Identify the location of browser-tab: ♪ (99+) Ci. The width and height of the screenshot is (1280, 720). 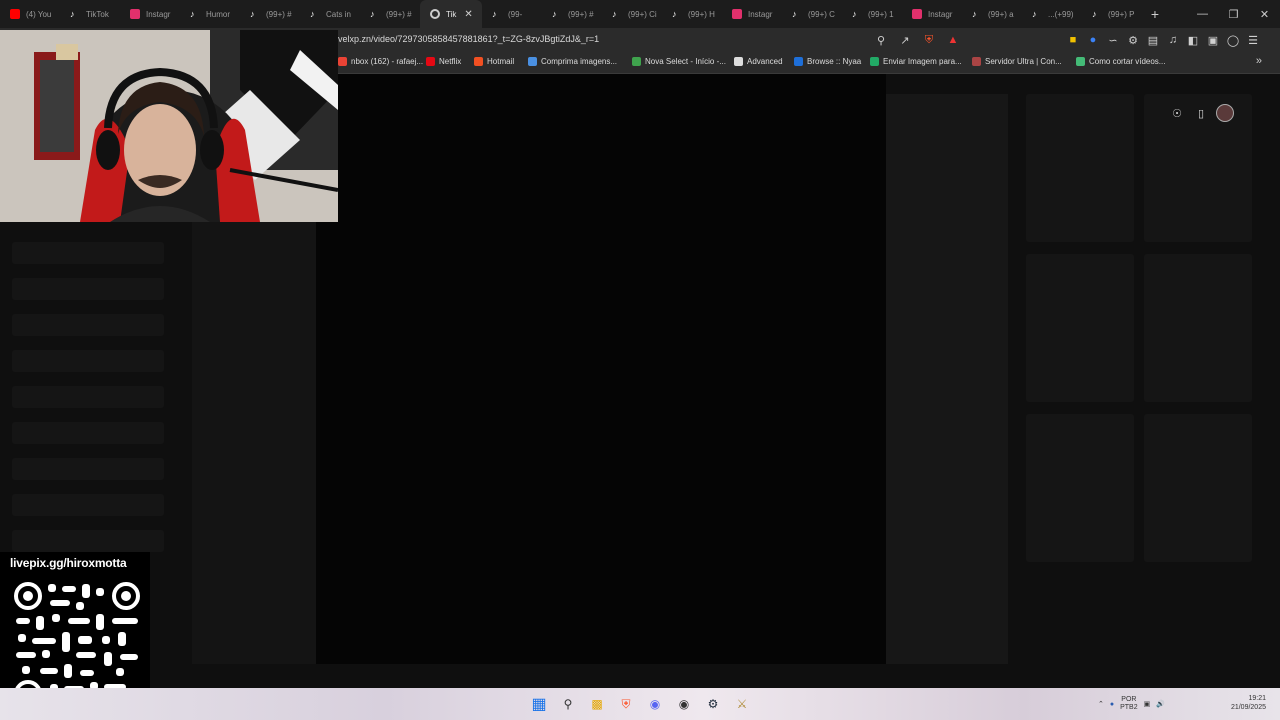
(632, 14).